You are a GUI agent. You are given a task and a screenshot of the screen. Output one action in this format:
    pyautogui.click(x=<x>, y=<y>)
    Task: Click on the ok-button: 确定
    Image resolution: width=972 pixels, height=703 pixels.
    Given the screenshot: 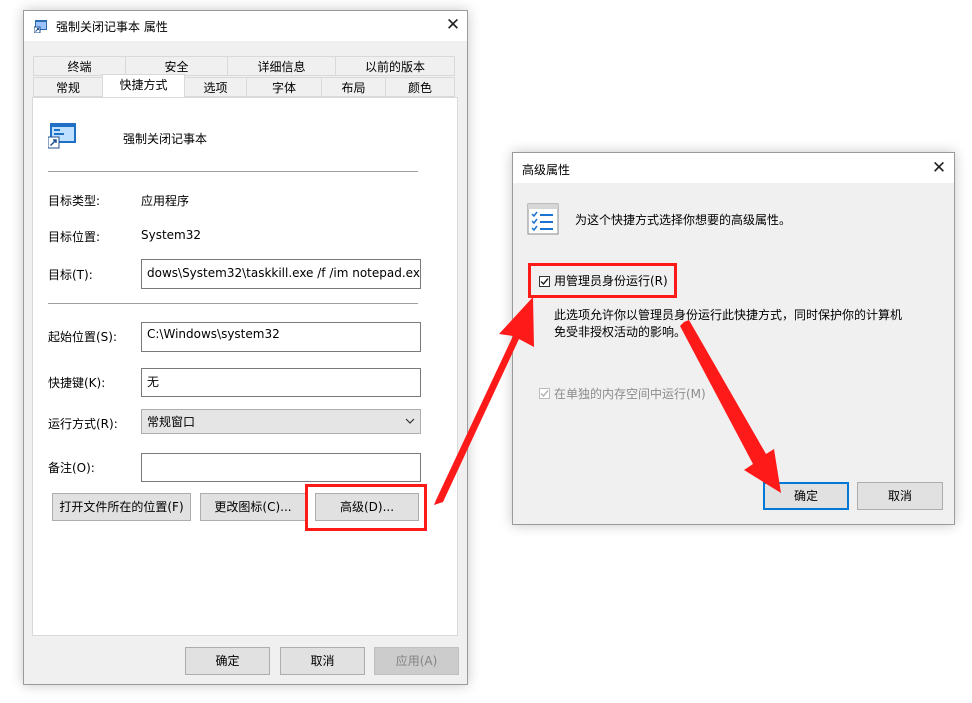 What is the action you would take?
    pyautogui.click(x=227, y=661)
    